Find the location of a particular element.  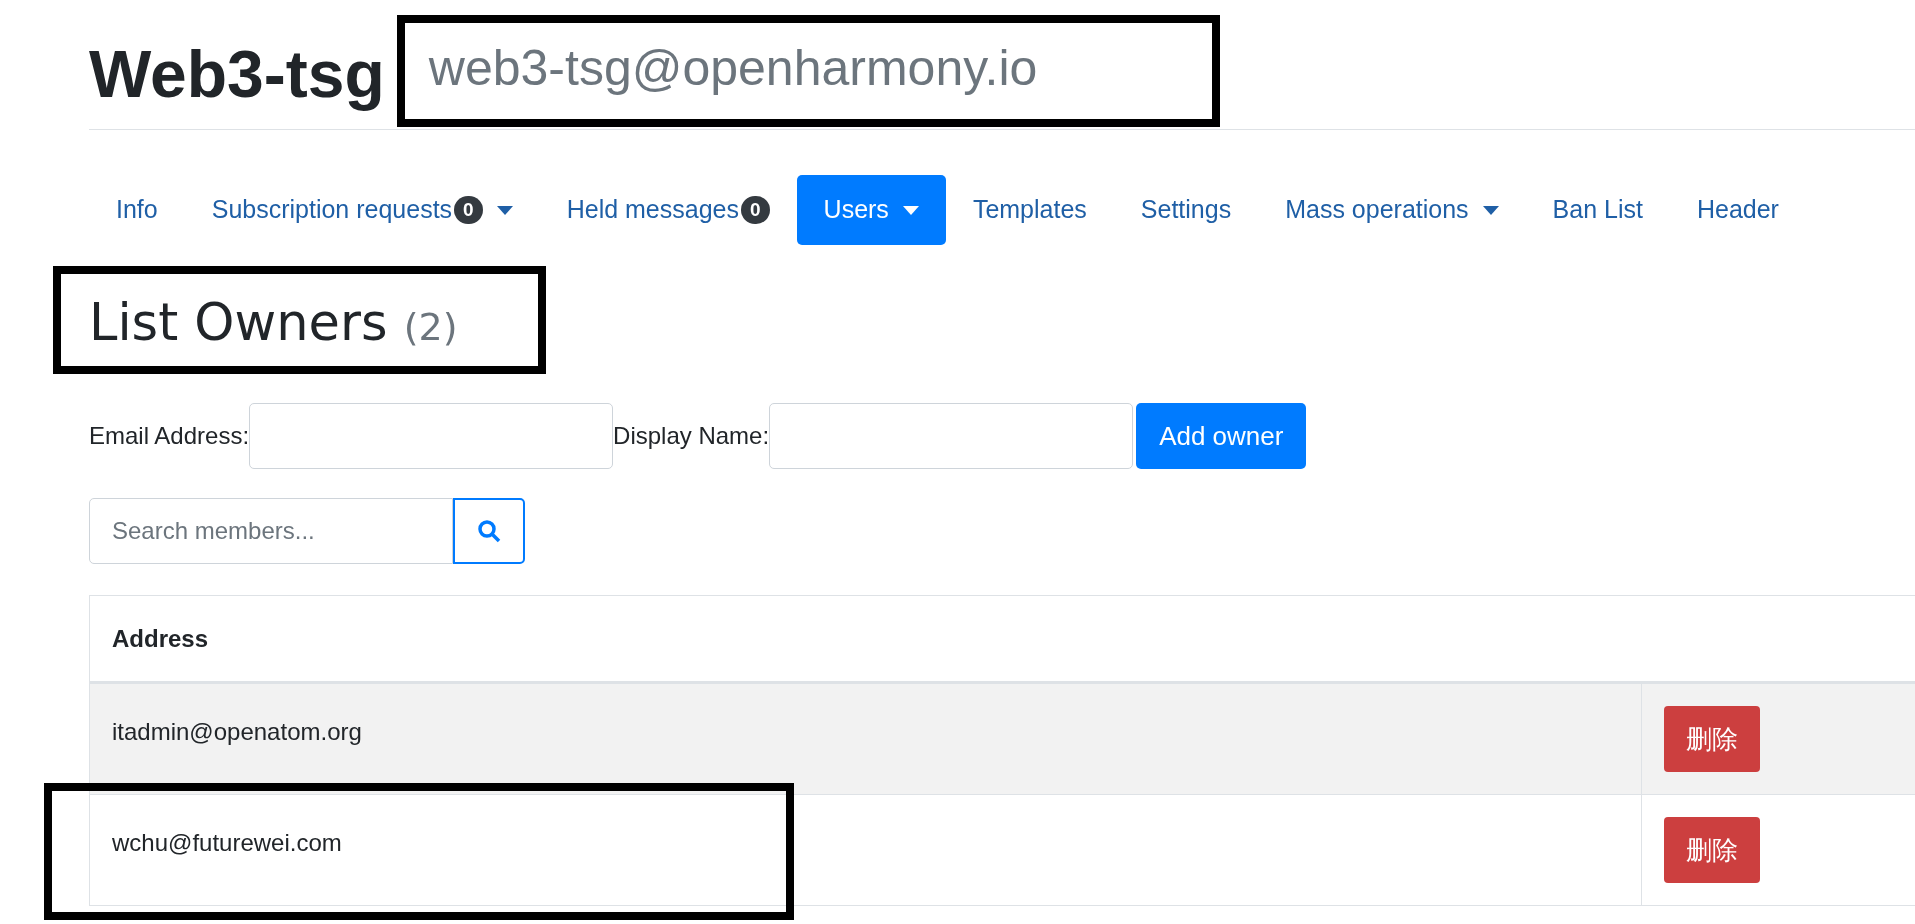

display-name-input is located at coordinates (951, 436).